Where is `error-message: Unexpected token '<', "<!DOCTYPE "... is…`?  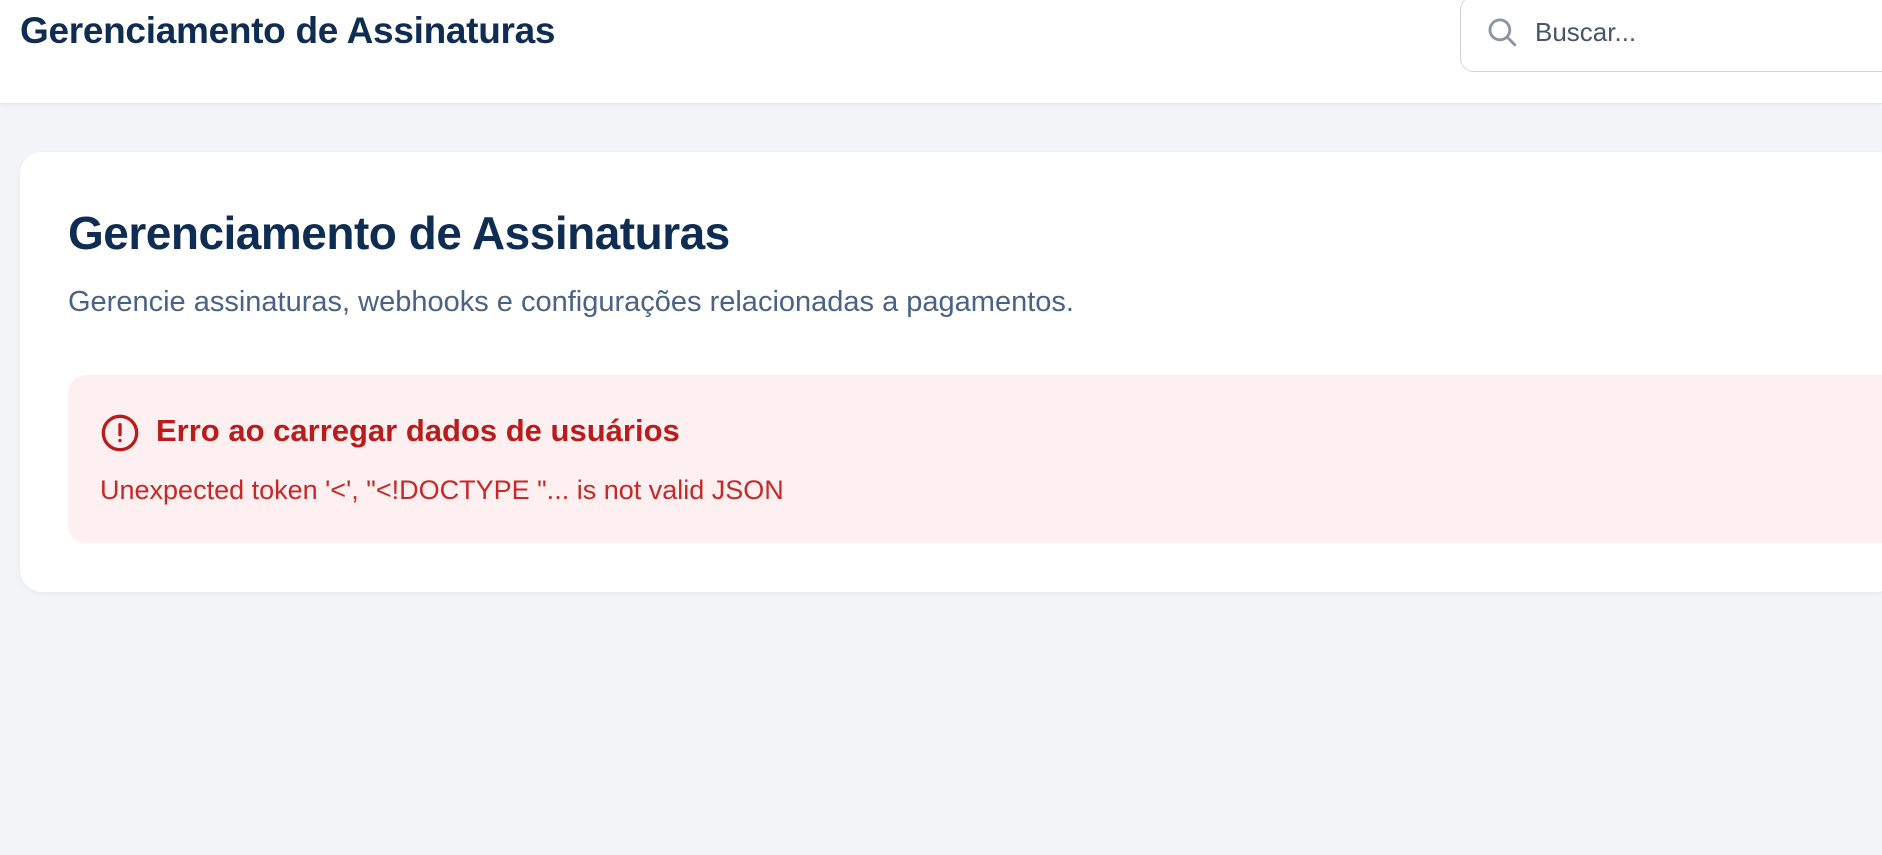 error-message: Unexpected token '<', "<!DOCTYPE "... is… is located at coordinates (442, 490).